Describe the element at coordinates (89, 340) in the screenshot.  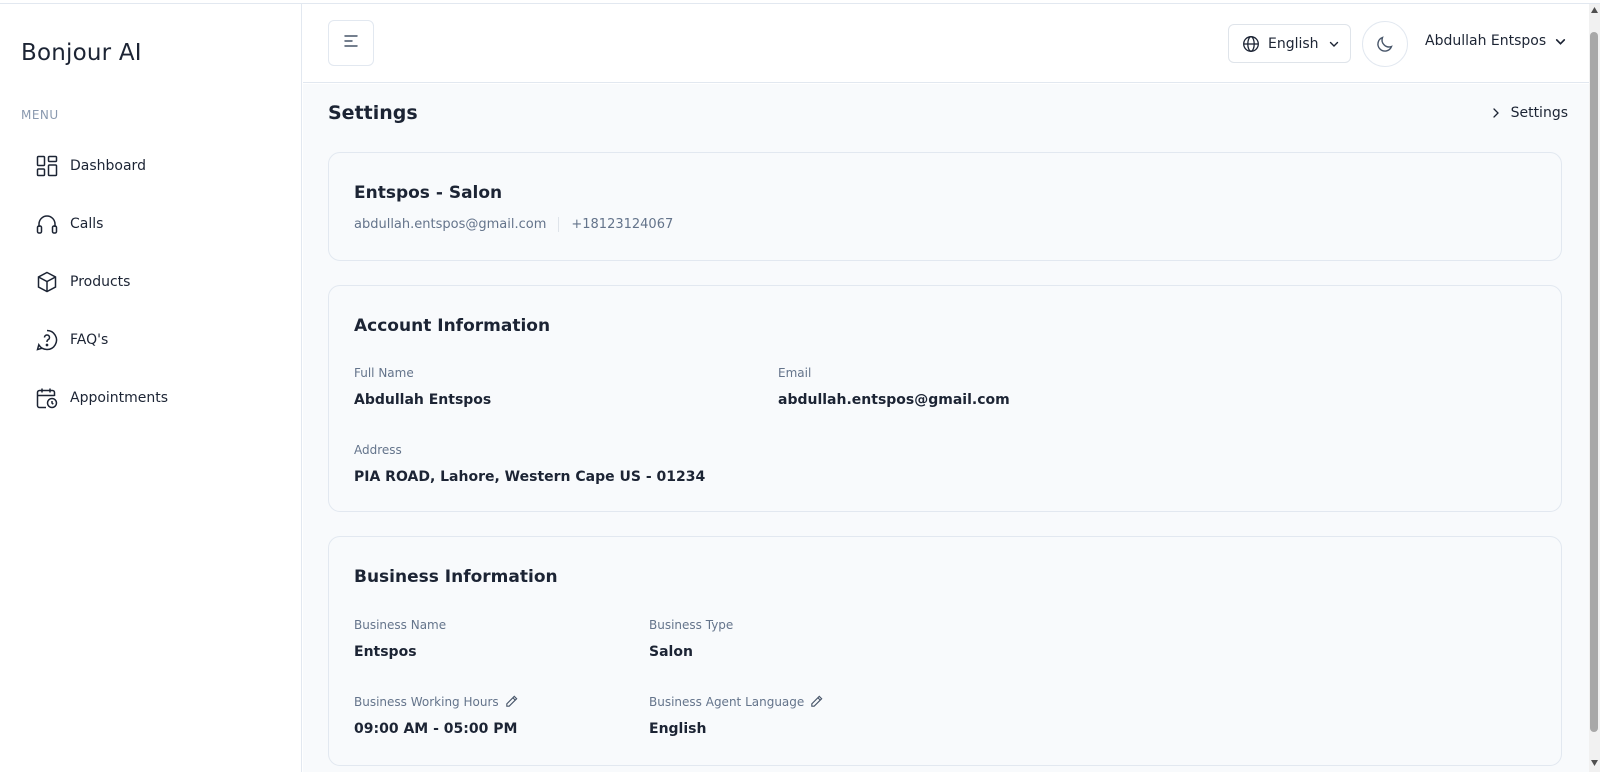
I see `sidebar-item-label: FAQ's` at that location.